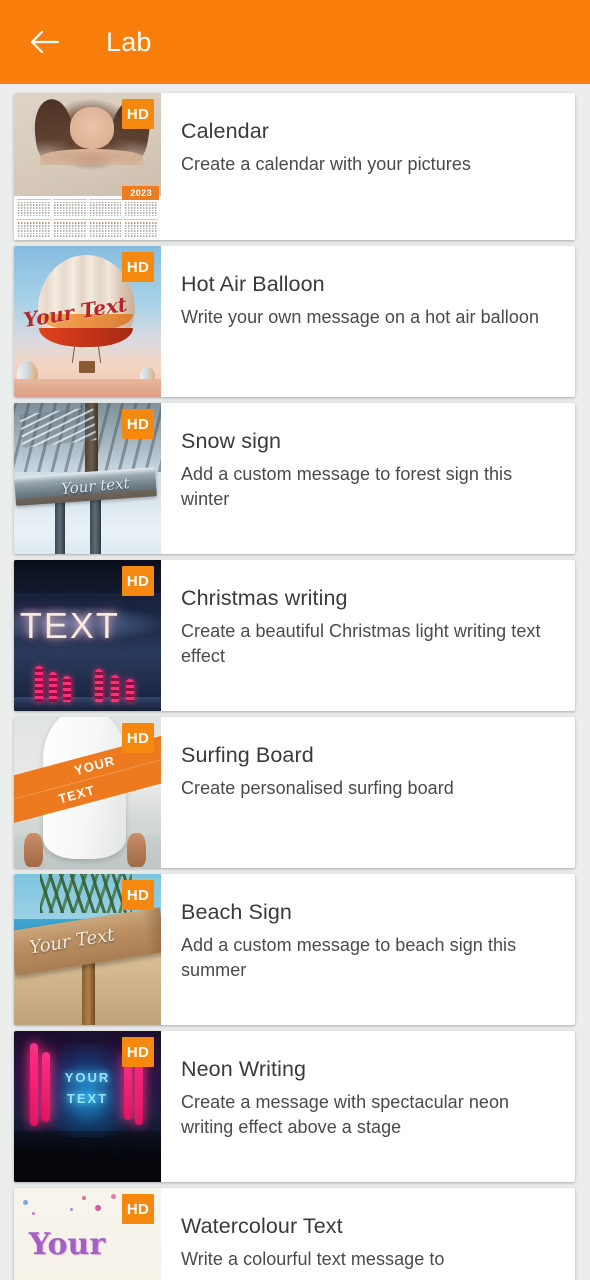 The image size is (590, 1280). I want to click on list-item-title: Hot Air Balloon, so click(253, 284).